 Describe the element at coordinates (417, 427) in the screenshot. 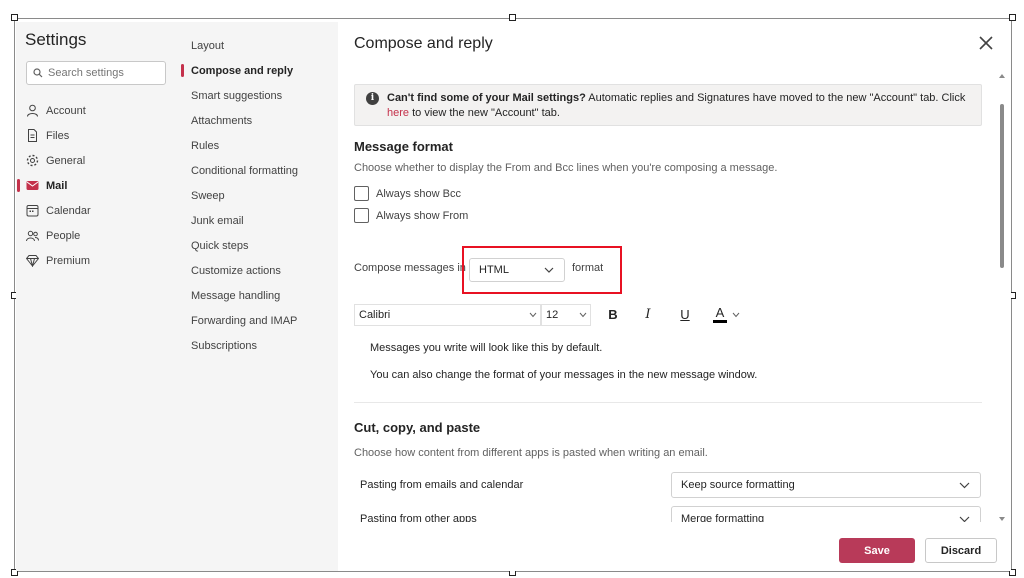

I see `cut-copy-paste-heading: Cut, copy, and paste` at that location.